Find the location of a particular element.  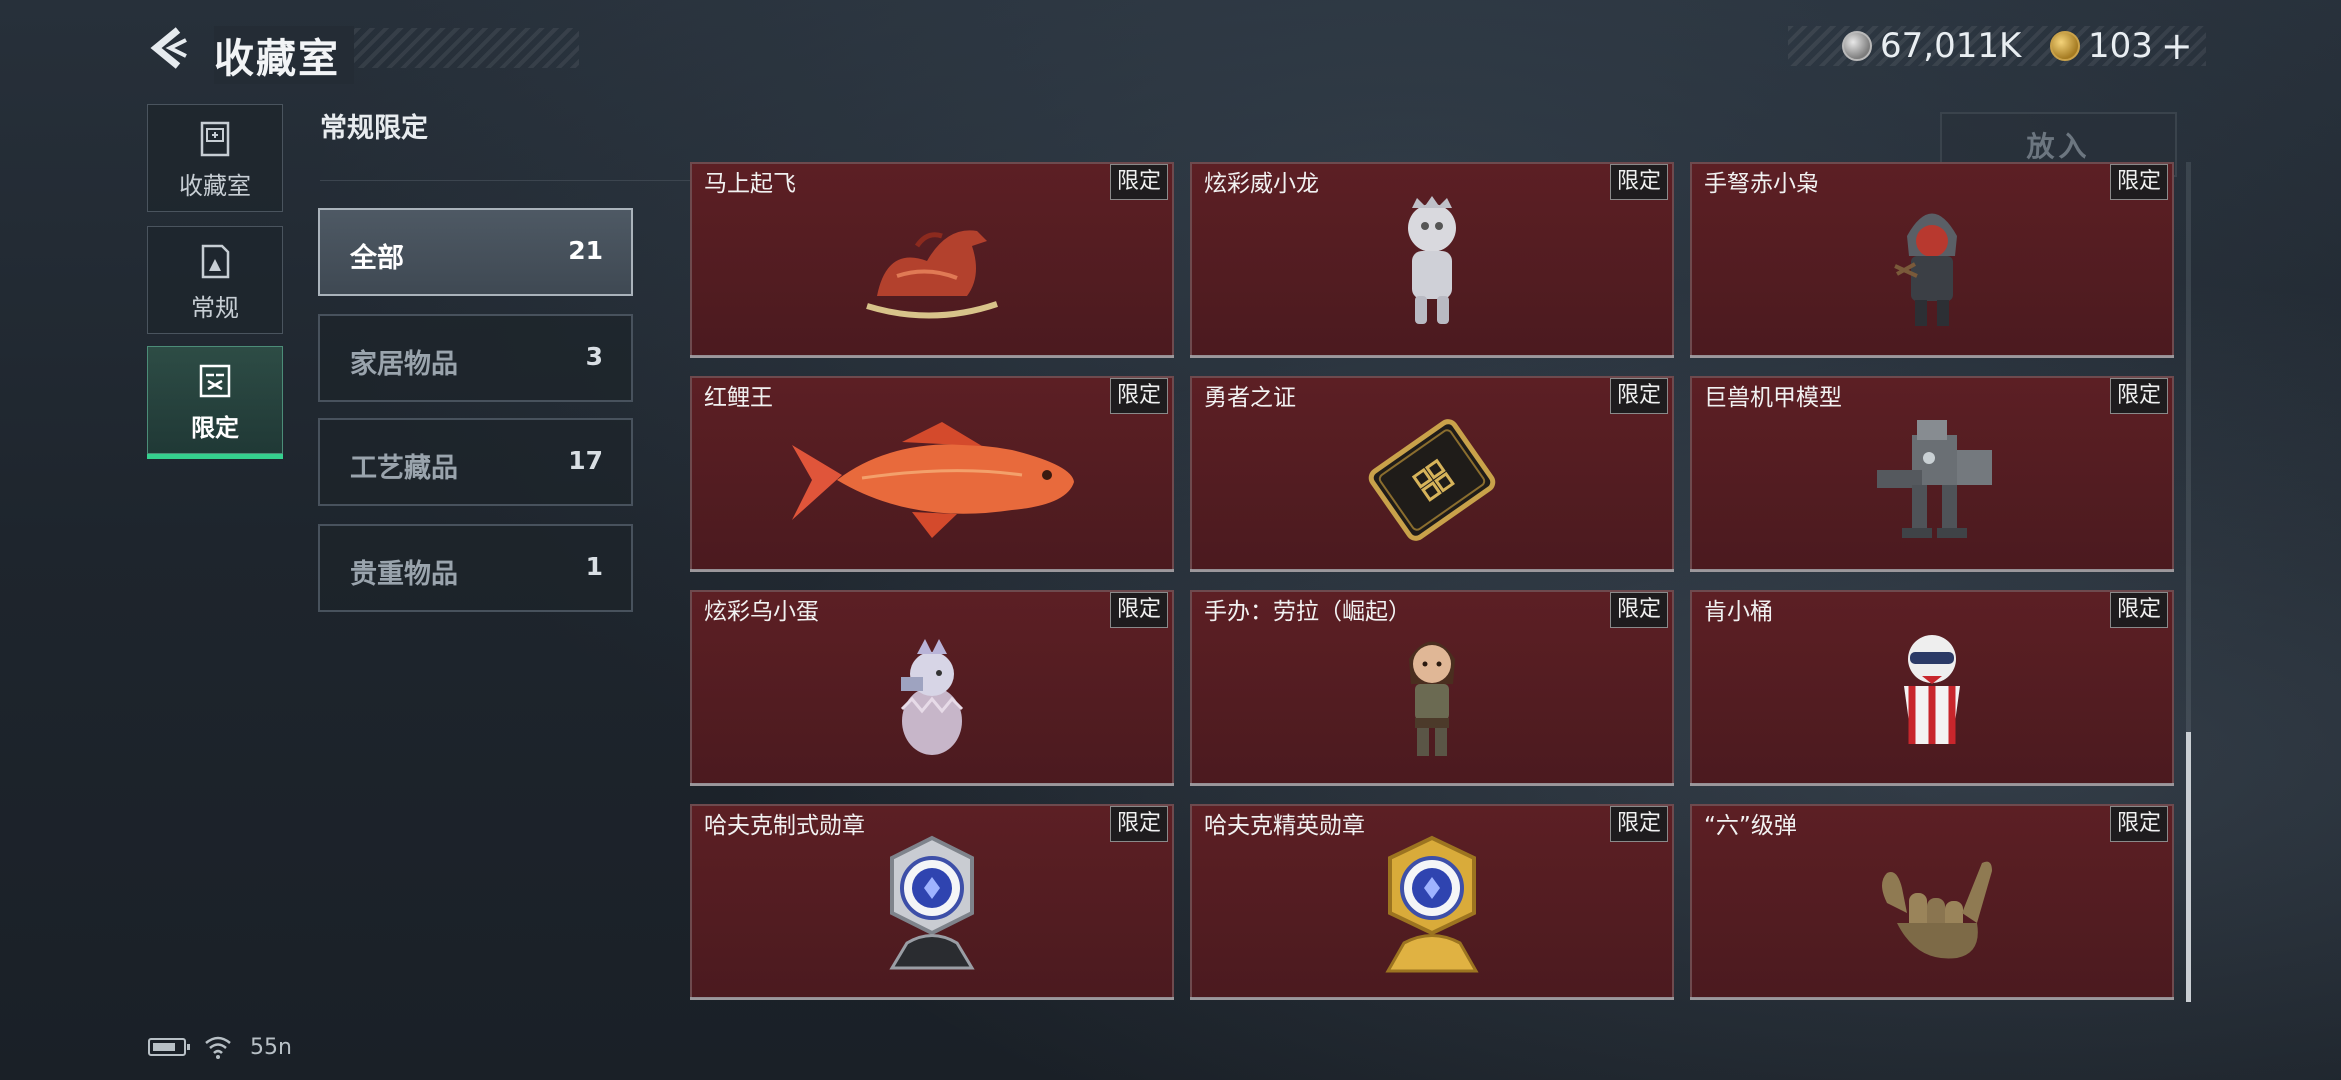

item-card: 炫彩威小龙 限定 is located at coordinates (1432, 260).